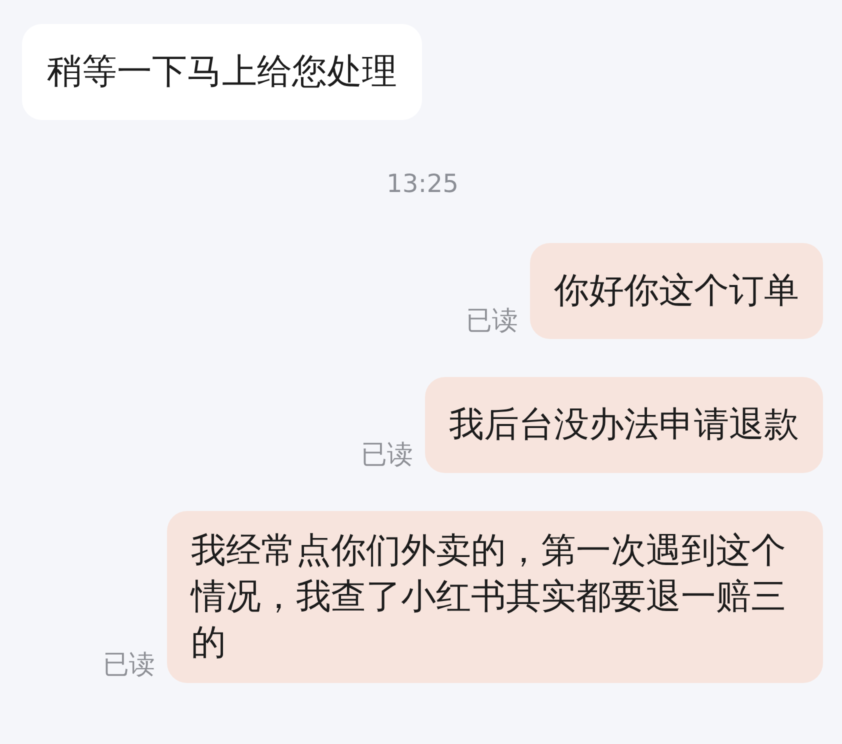  What do you see at coordinates (624, 425) in the screenshot?
I see `message-bubble: 我后台没办法申请退款` at bounding box center [624, 425].